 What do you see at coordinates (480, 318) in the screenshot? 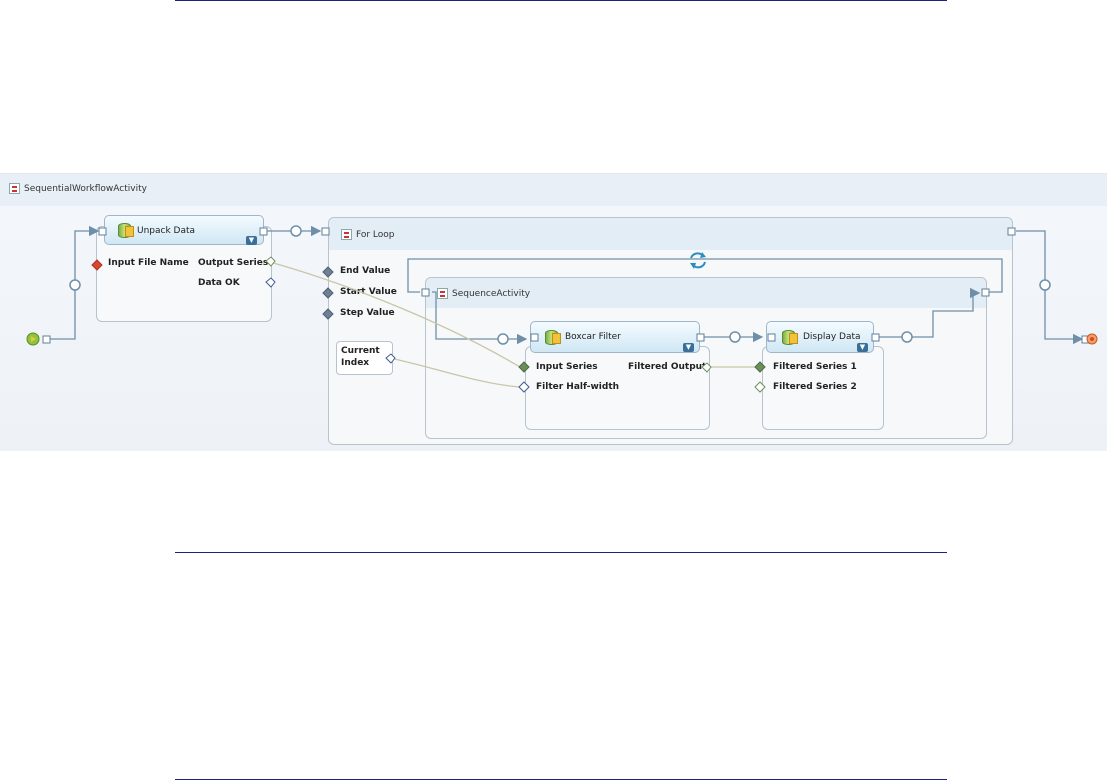
I see `wire-seq-to-boxcar` at bounding box center [480, 318].